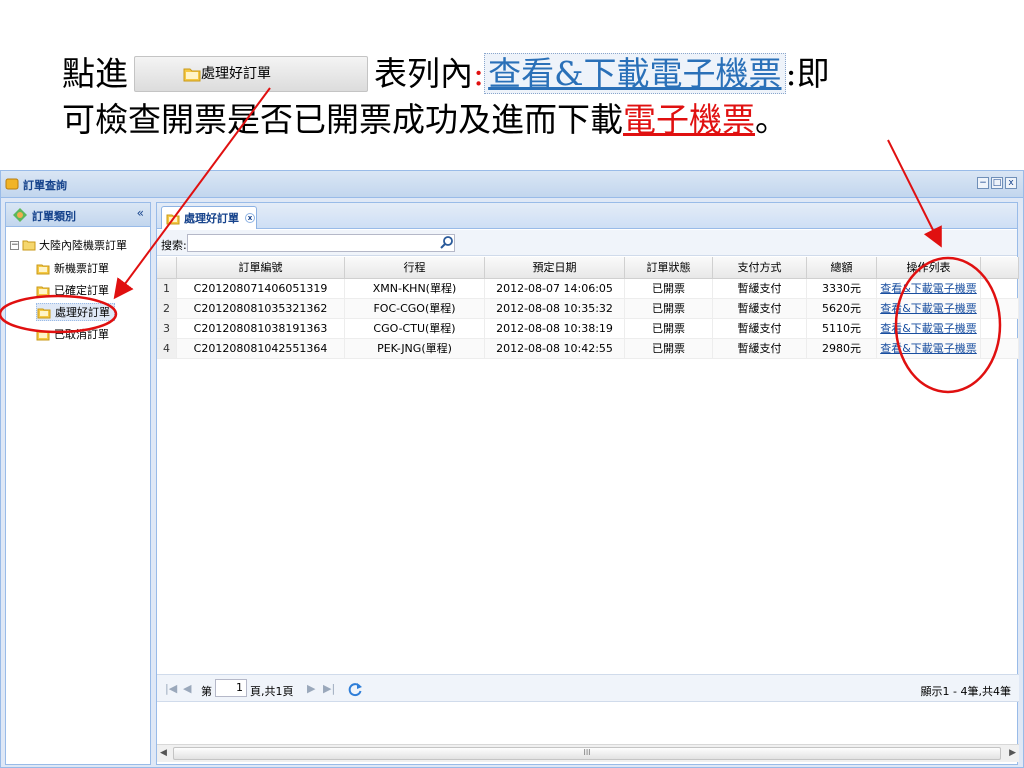 The width and height of the screenshot is (1024, 768). What do you see at coordinates (415, 288) in the screenshot?
I see `route: XMN-KHN(單程)` at bounding box center [415, 288].